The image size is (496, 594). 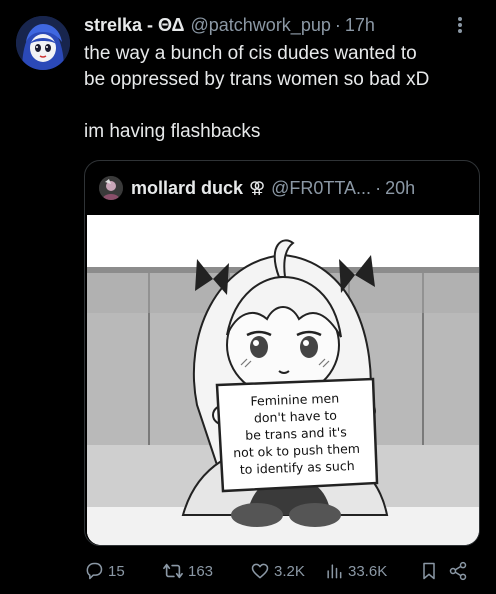 I want to click on bookmark-icon, so click(x=429, y=571).